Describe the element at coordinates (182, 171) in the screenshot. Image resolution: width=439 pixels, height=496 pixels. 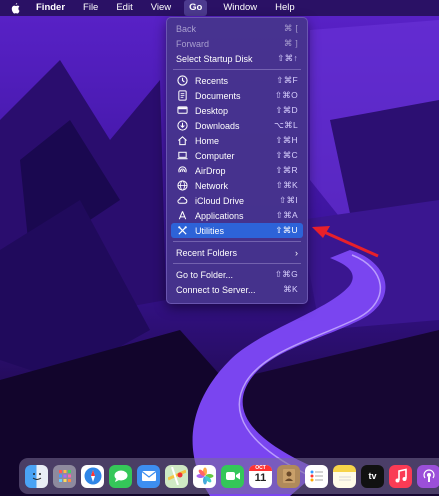
I see `airdrop-icon` at that location.